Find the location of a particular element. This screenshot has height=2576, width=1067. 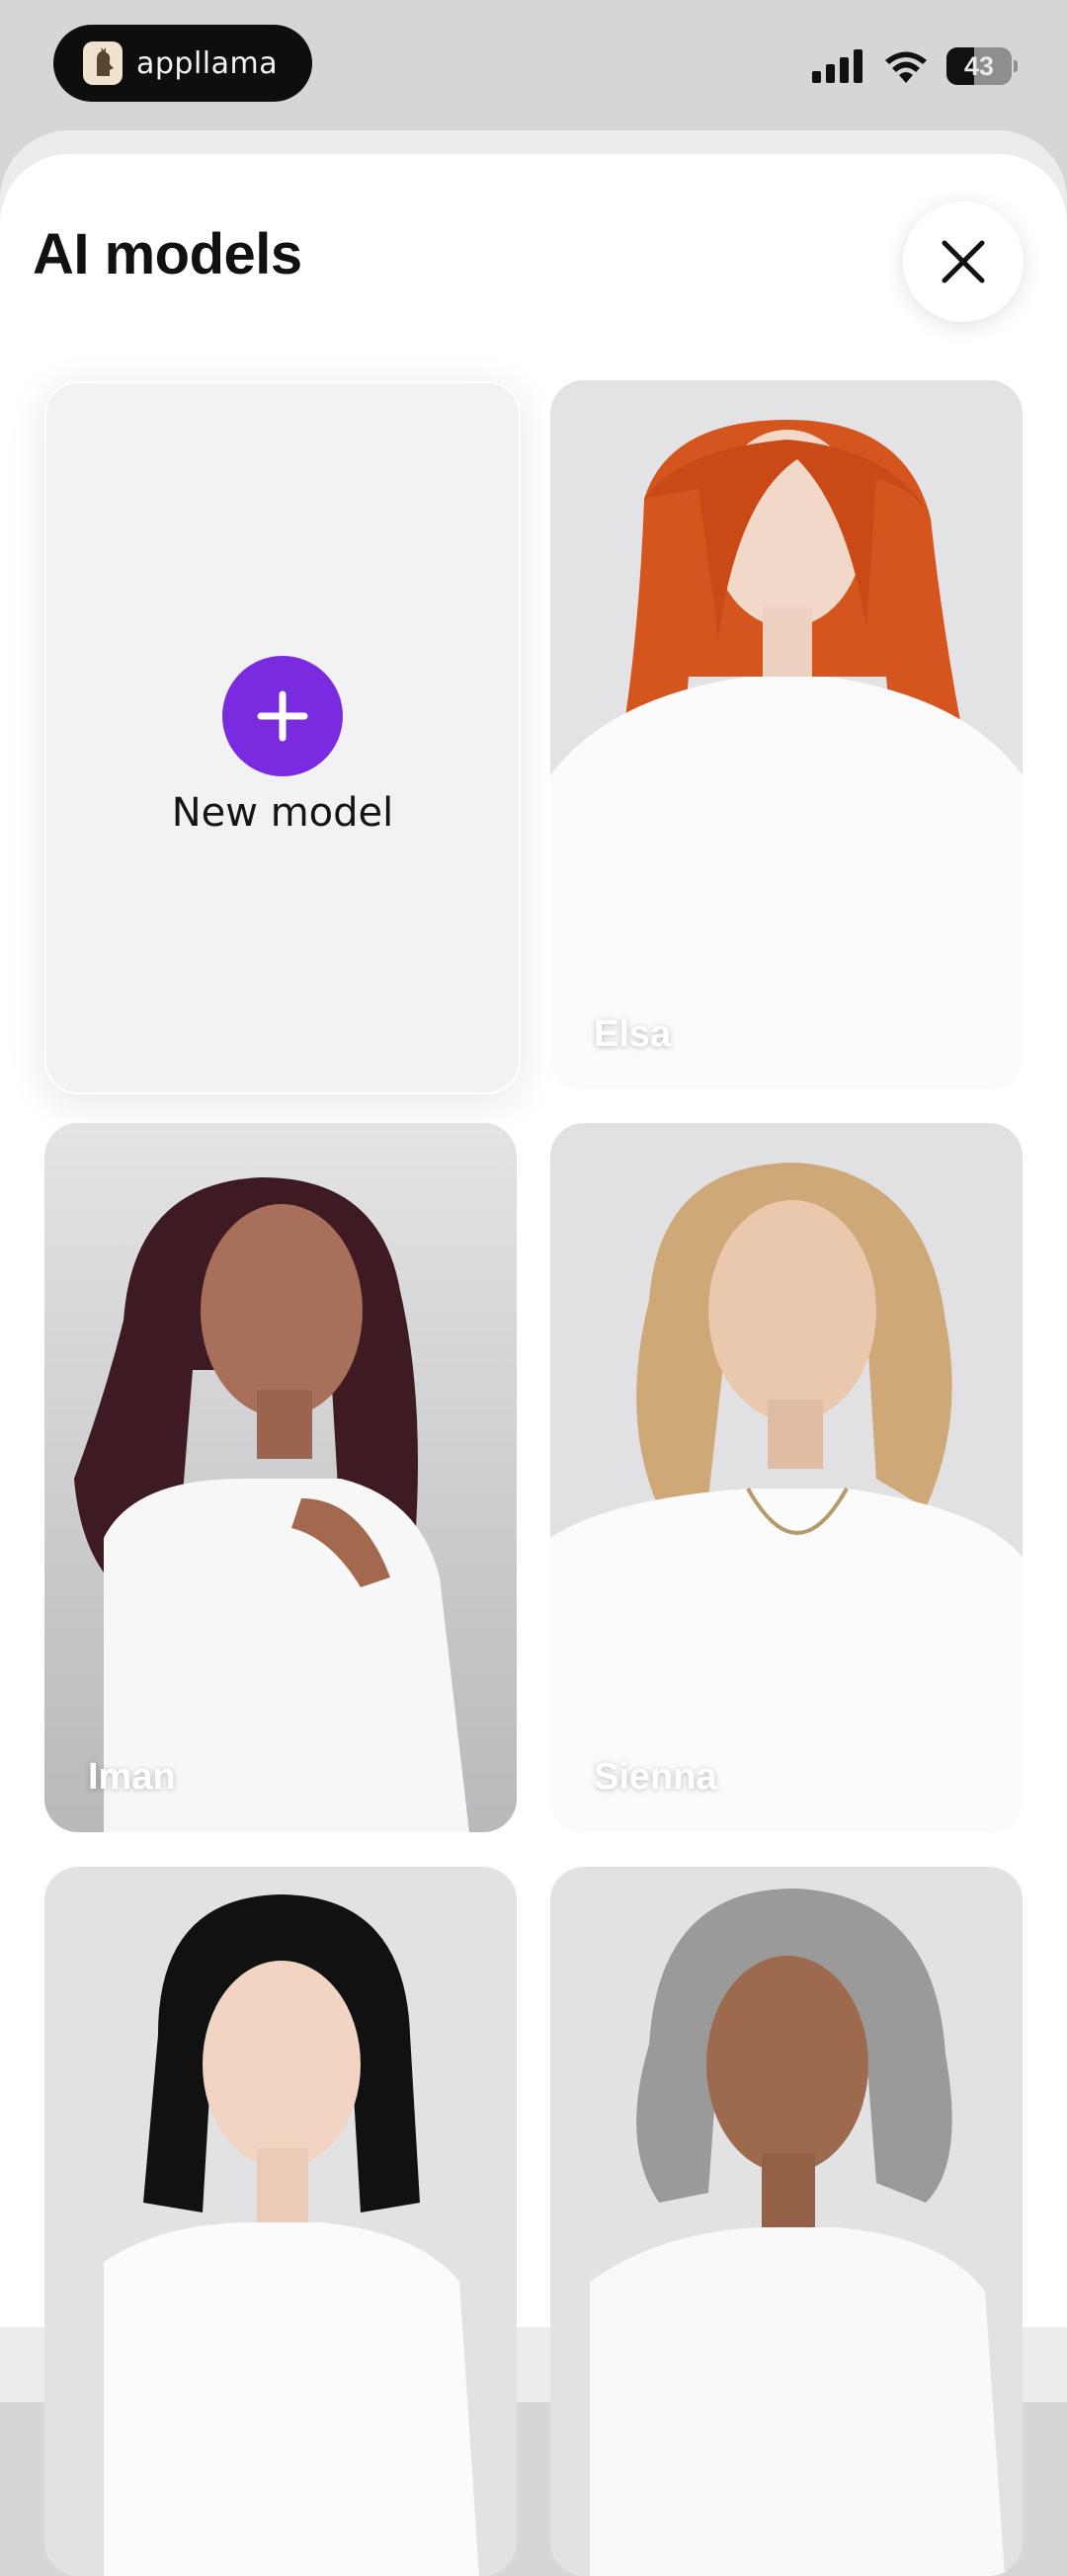

status-bar: appllama 43 is located at coordinates (533, 64).